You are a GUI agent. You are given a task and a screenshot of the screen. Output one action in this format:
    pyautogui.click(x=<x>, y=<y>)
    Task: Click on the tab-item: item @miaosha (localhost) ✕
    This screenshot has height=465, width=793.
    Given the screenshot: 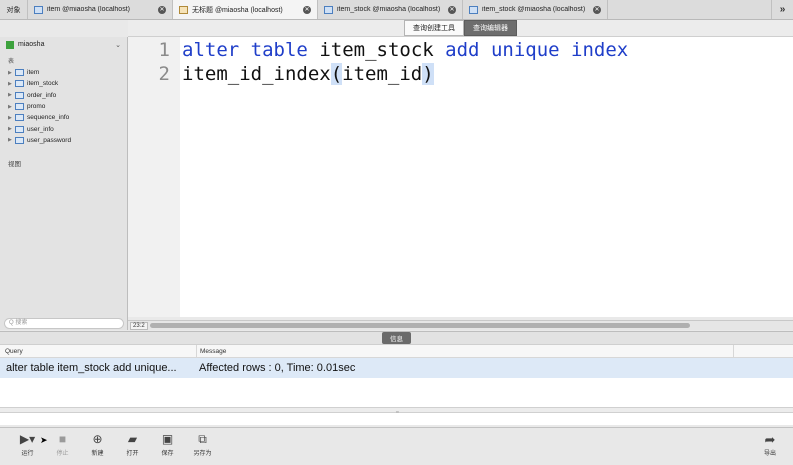 What is the action you would take?
    pyautogui.click(x=100, y=9)
    